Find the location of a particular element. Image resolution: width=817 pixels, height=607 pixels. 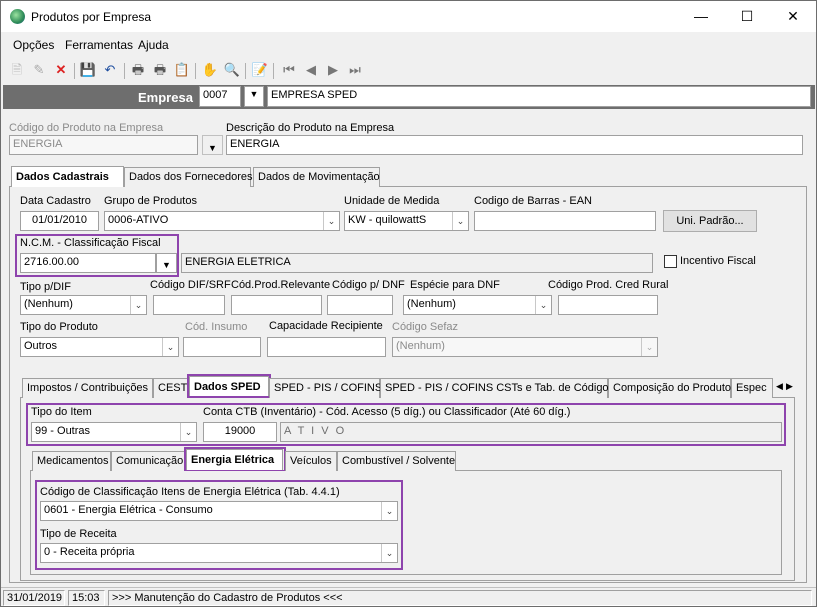

incentivo-label: Incentivo Fiscal is located at coordinates (718, 261).